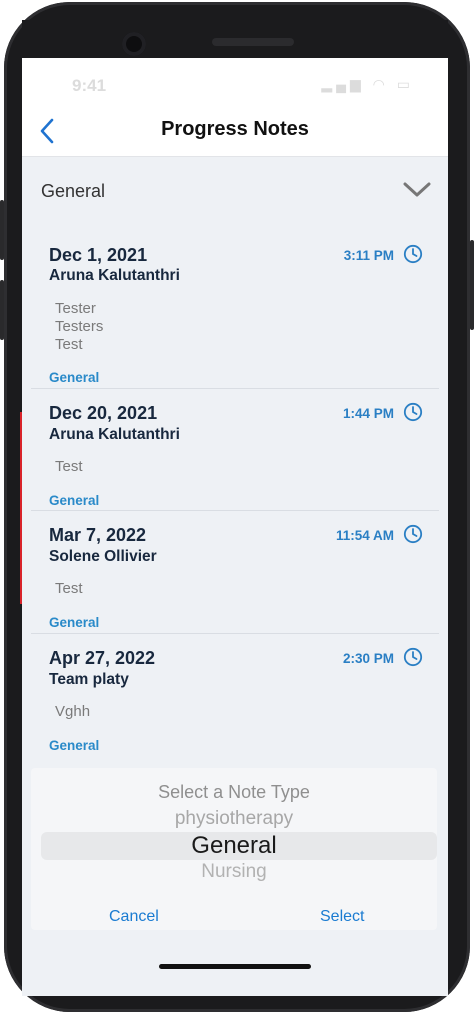  Describe the element at coordinates (253, 42) in the screenshot. I see `speaker-grille` at that location.